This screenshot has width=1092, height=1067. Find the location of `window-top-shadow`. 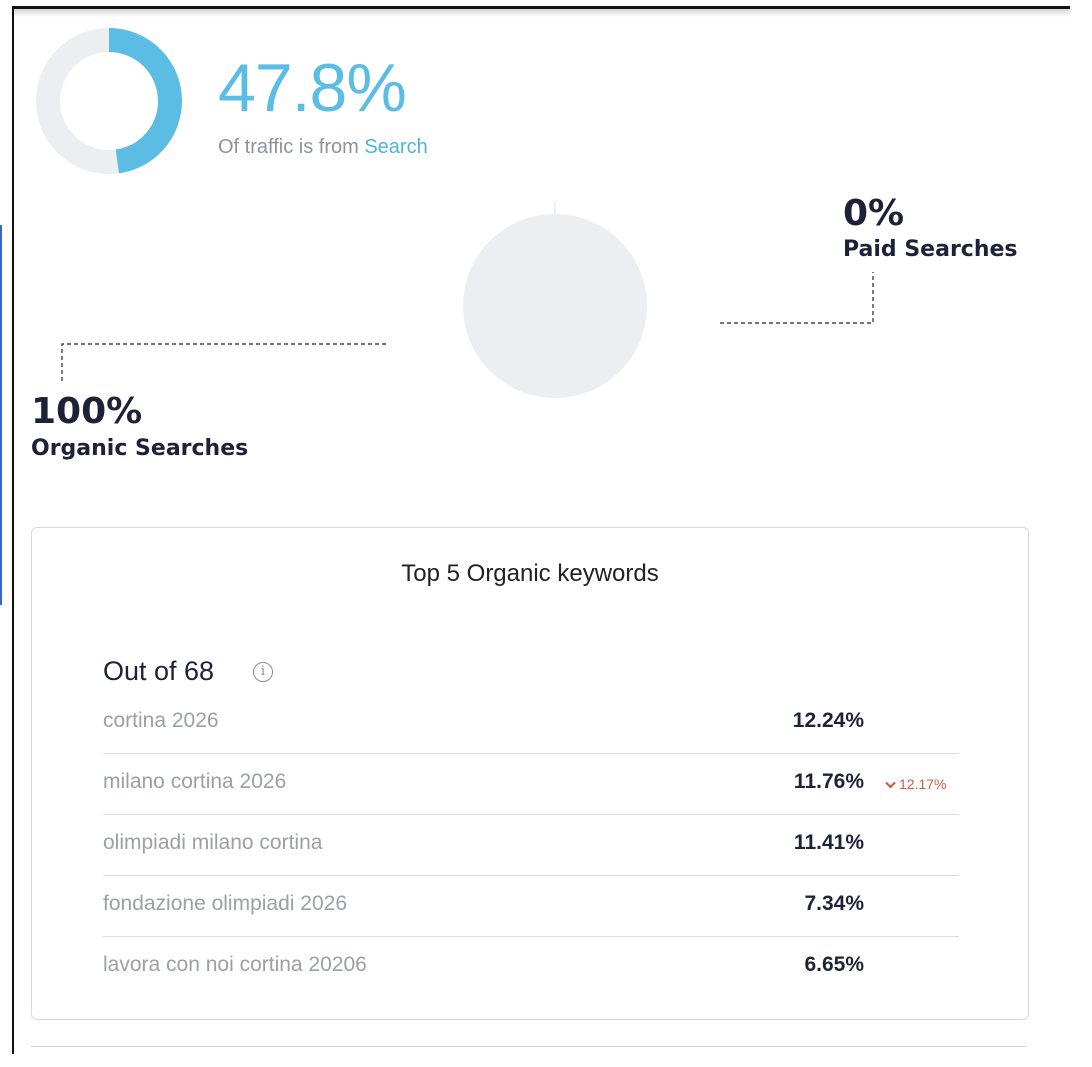

window-top-shadow is located at coordinates (541, 13).